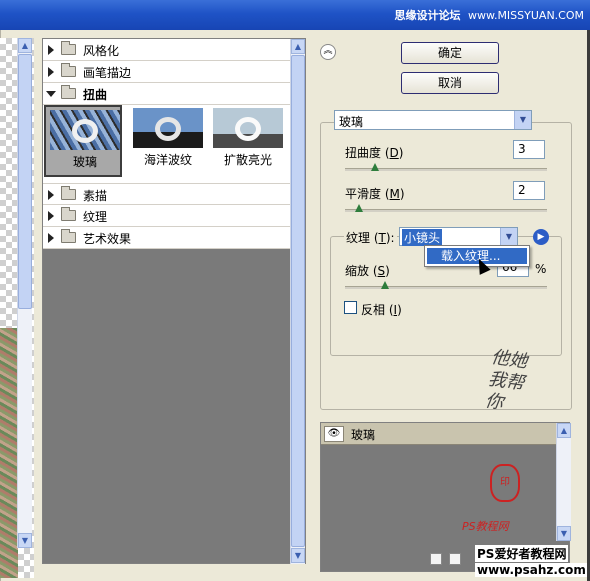 The width and height of the screenshot is (590, 581). Describe the element at coordinates (374, 153) in the screenshot. I see `distortion-label: 扭曲度 (D)` at that location.